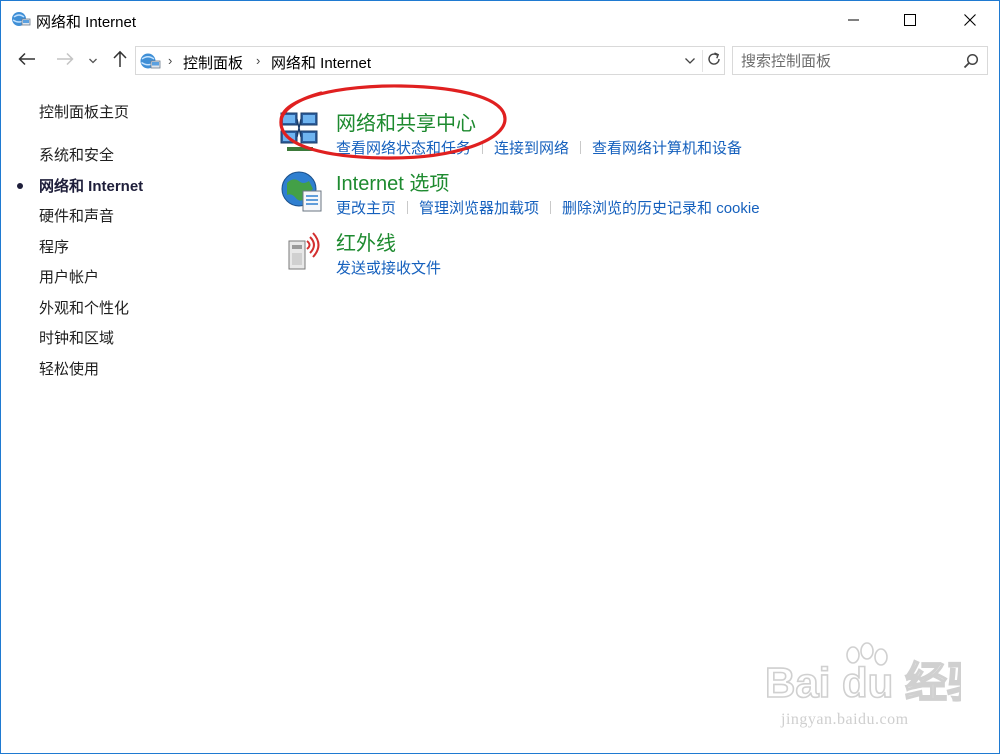 This screenshot has height=754, width=1000. Describe the element at coordinates (846, 61) in the screenshot. I see `search-input` at that location.